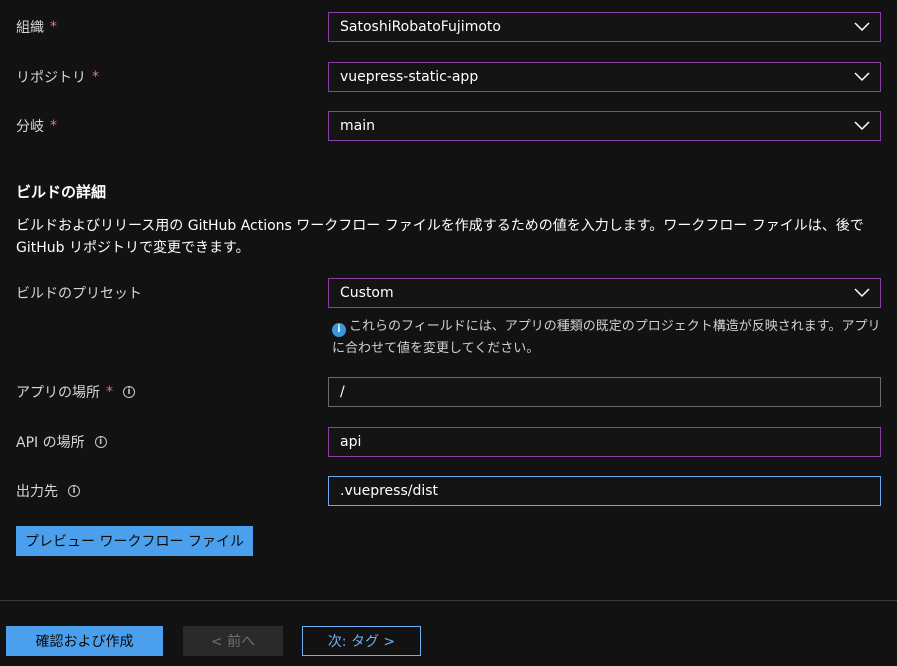  Describe the element at coordinates (342, 392) in the screenshot. I see `app-location-value: /` at that location.